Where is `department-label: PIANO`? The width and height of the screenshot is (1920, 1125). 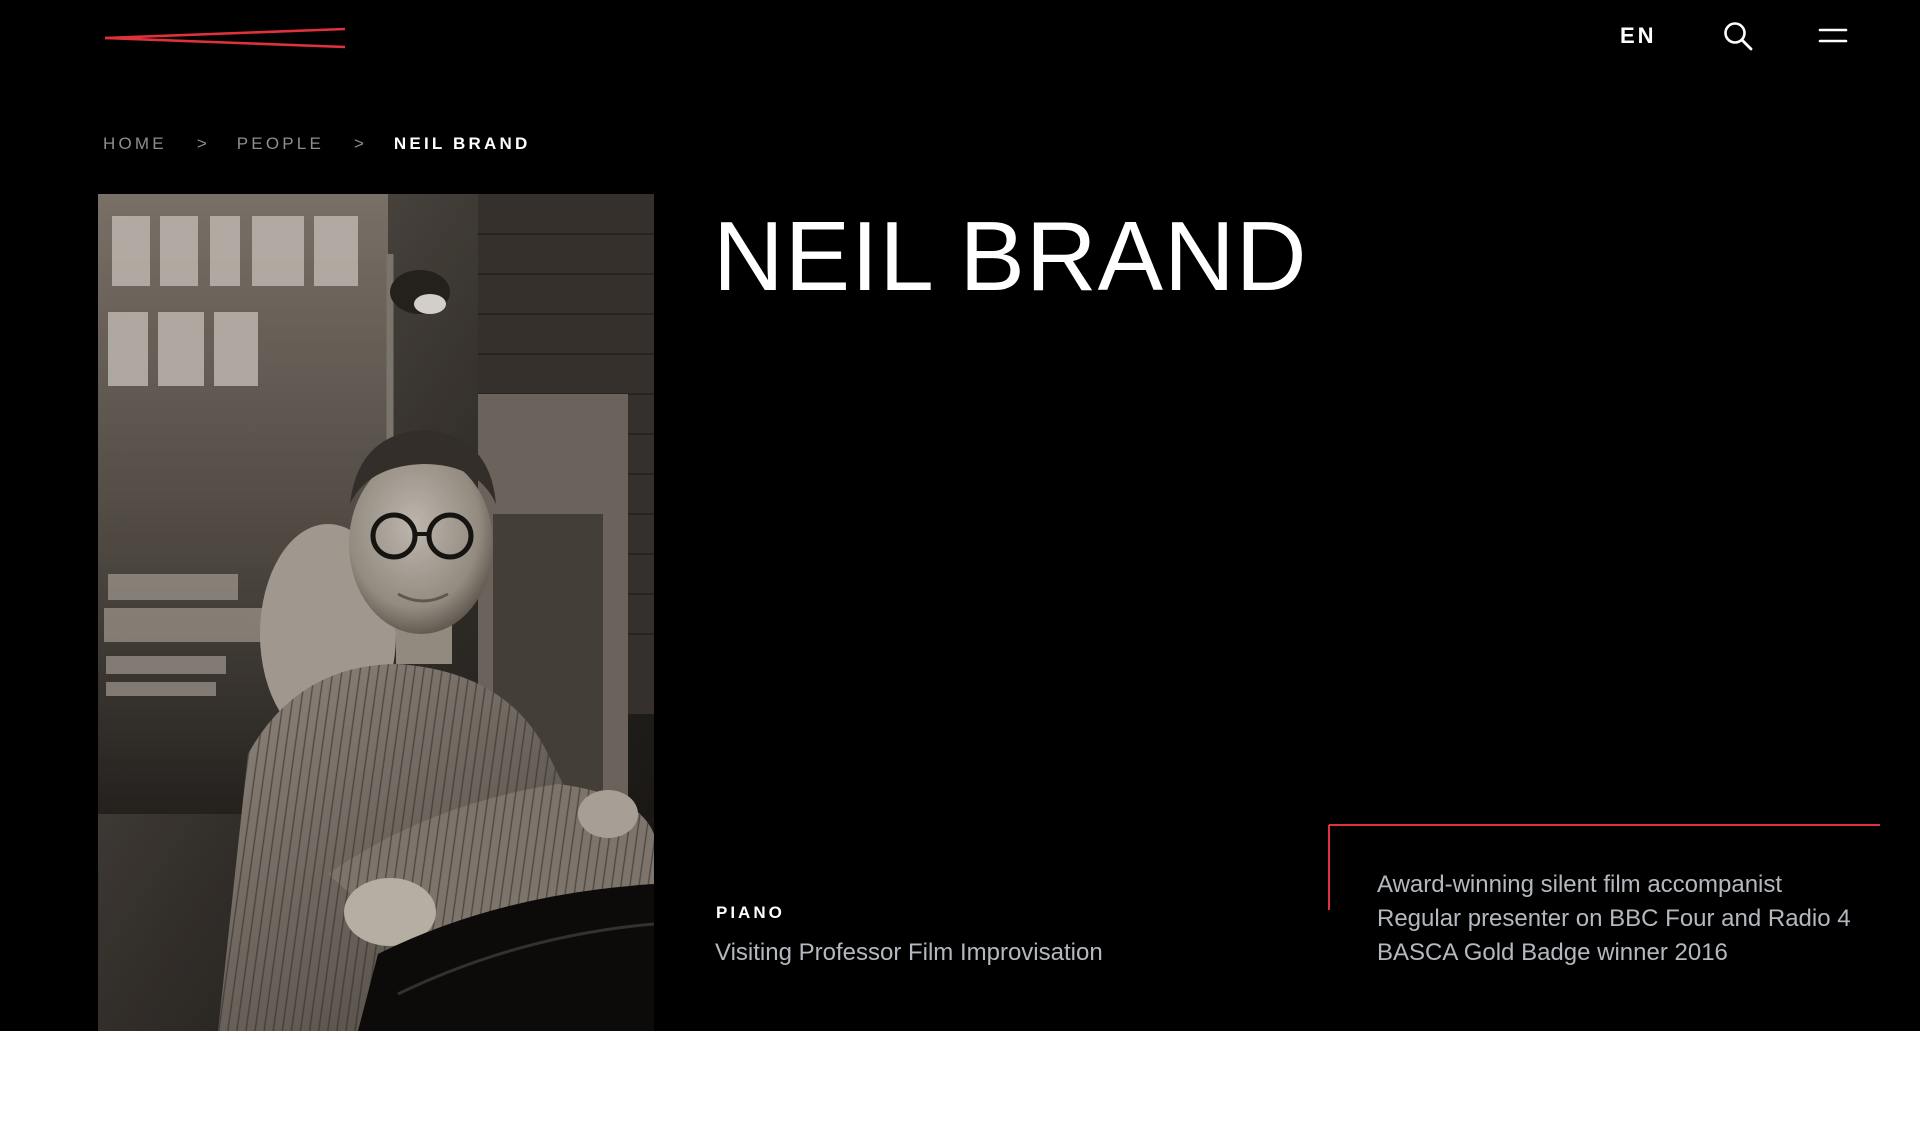 department-label: PIANO is located at coordinates (750, 912).